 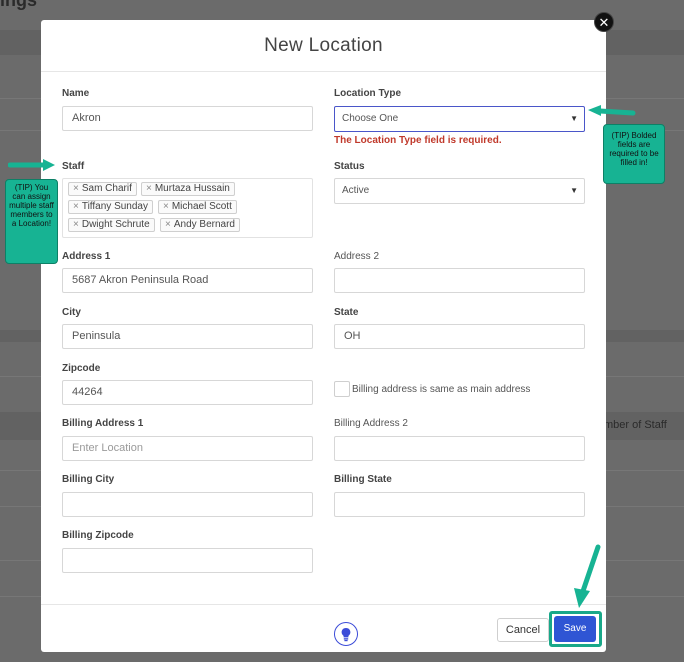 I want to click on modal-title: New Location, so click(x=323, y=45).